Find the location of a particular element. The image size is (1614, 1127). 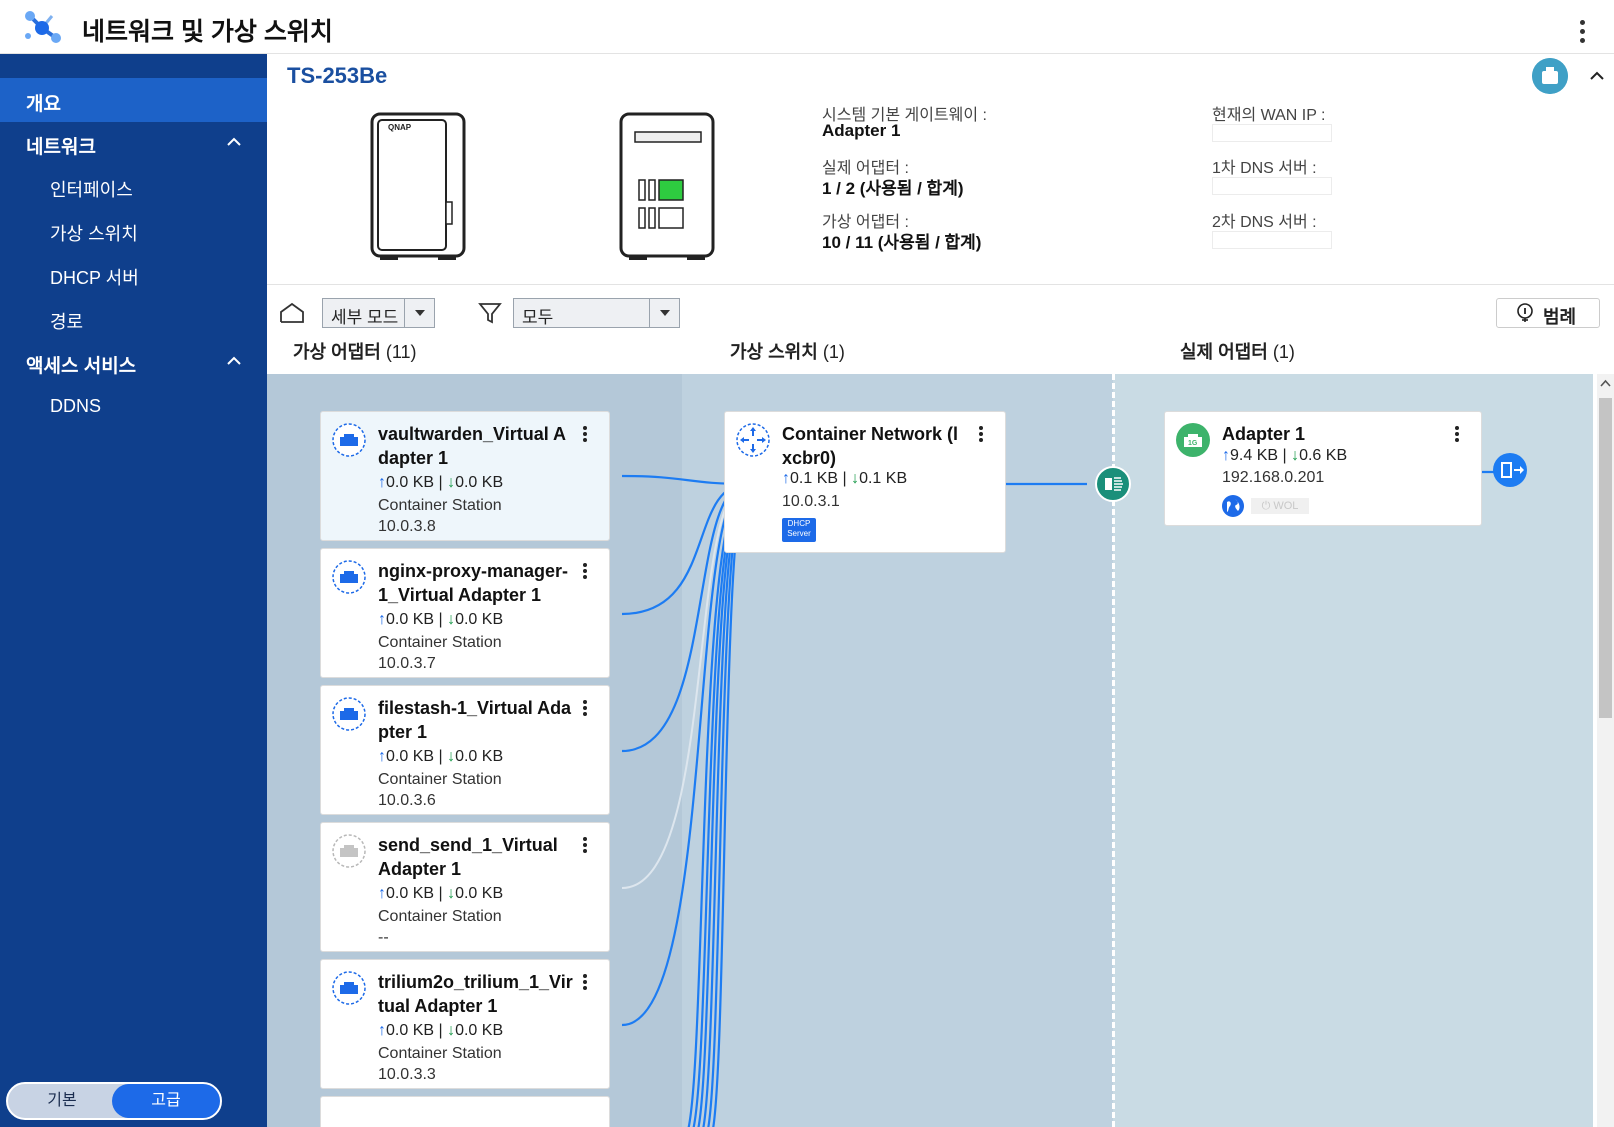

download-value: 0.1 KB is located at coordinates (883, 478).